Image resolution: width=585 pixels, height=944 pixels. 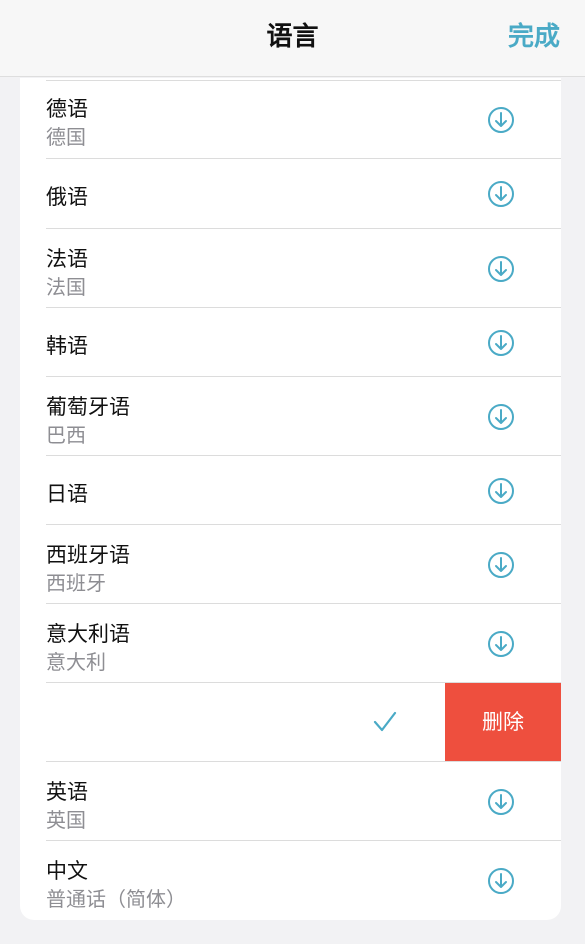 I want to click on language-row-korean: 韩语, so click(x=290, y=342).